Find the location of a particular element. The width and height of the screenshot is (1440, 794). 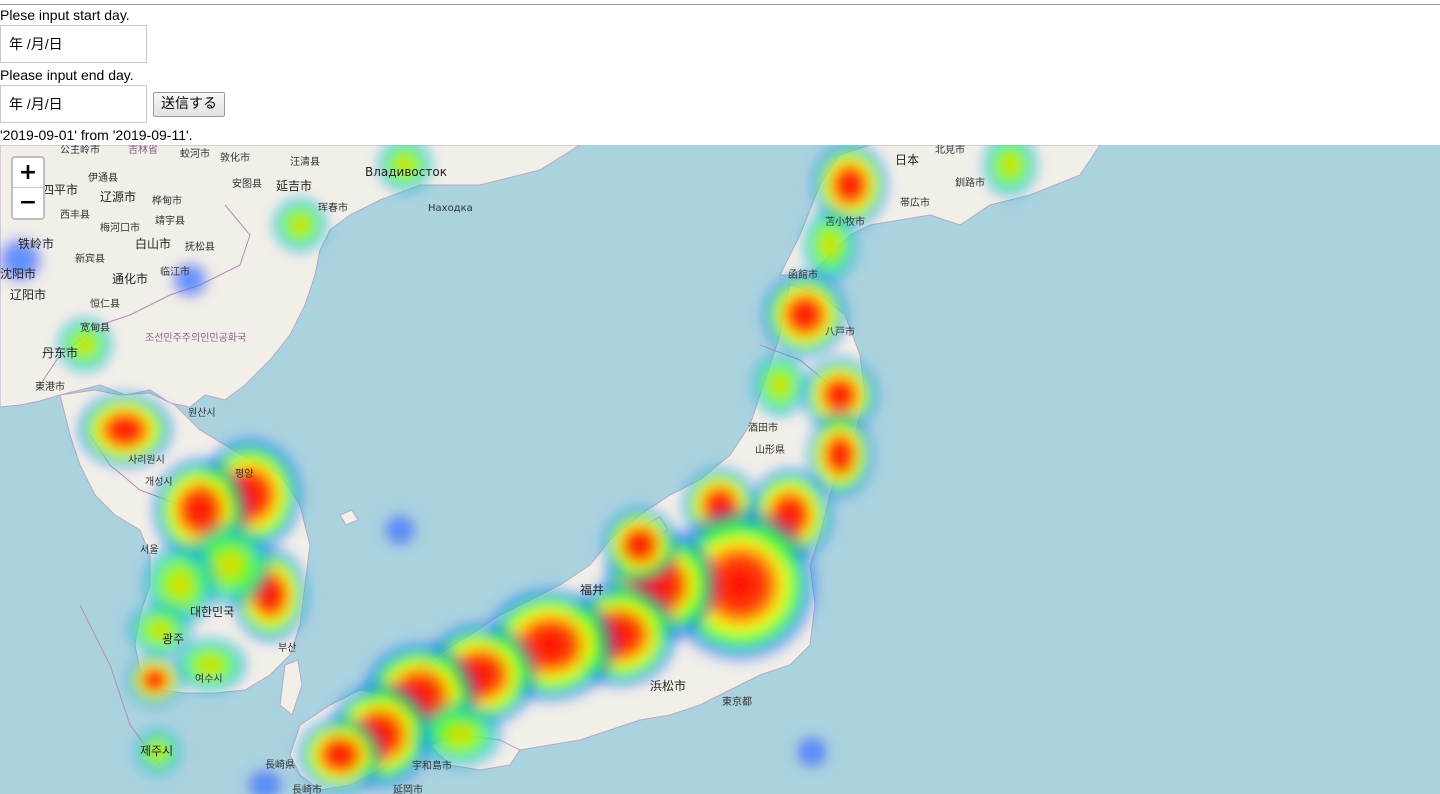

map-label: 조선민주주의인민공화국 is located at coordinates (195, 338).